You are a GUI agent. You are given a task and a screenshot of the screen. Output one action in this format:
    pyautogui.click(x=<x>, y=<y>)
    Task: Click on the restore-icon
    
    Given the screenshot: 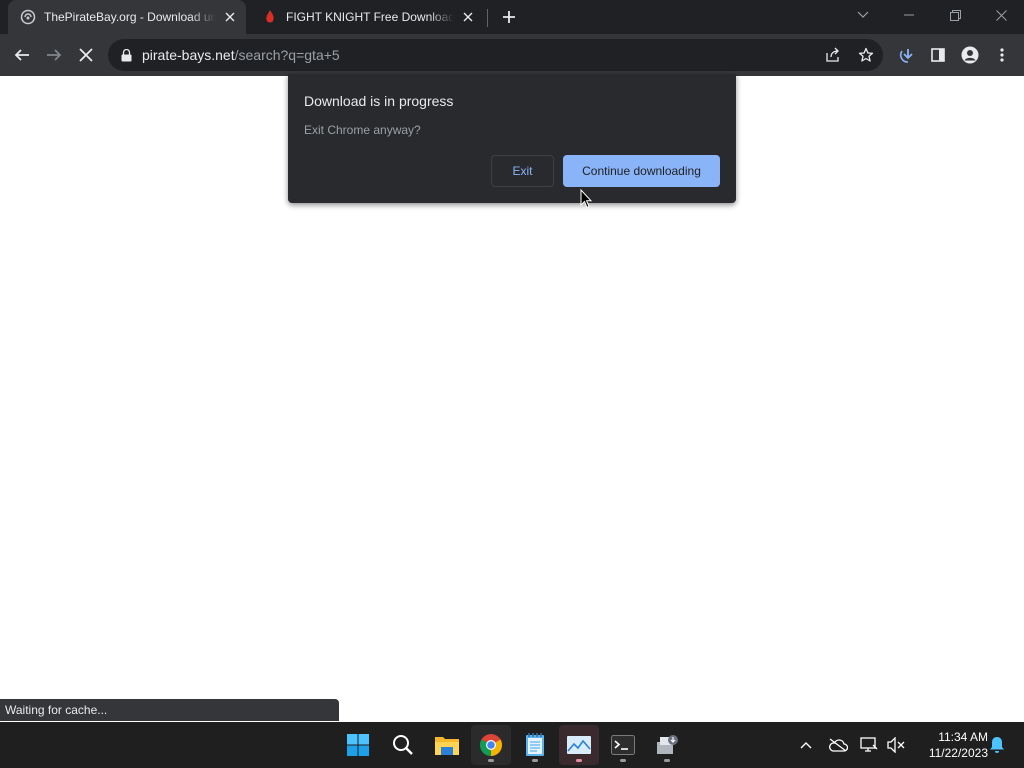 What is the action you would take?
    pyautogui.click(x=955, y=15)
    